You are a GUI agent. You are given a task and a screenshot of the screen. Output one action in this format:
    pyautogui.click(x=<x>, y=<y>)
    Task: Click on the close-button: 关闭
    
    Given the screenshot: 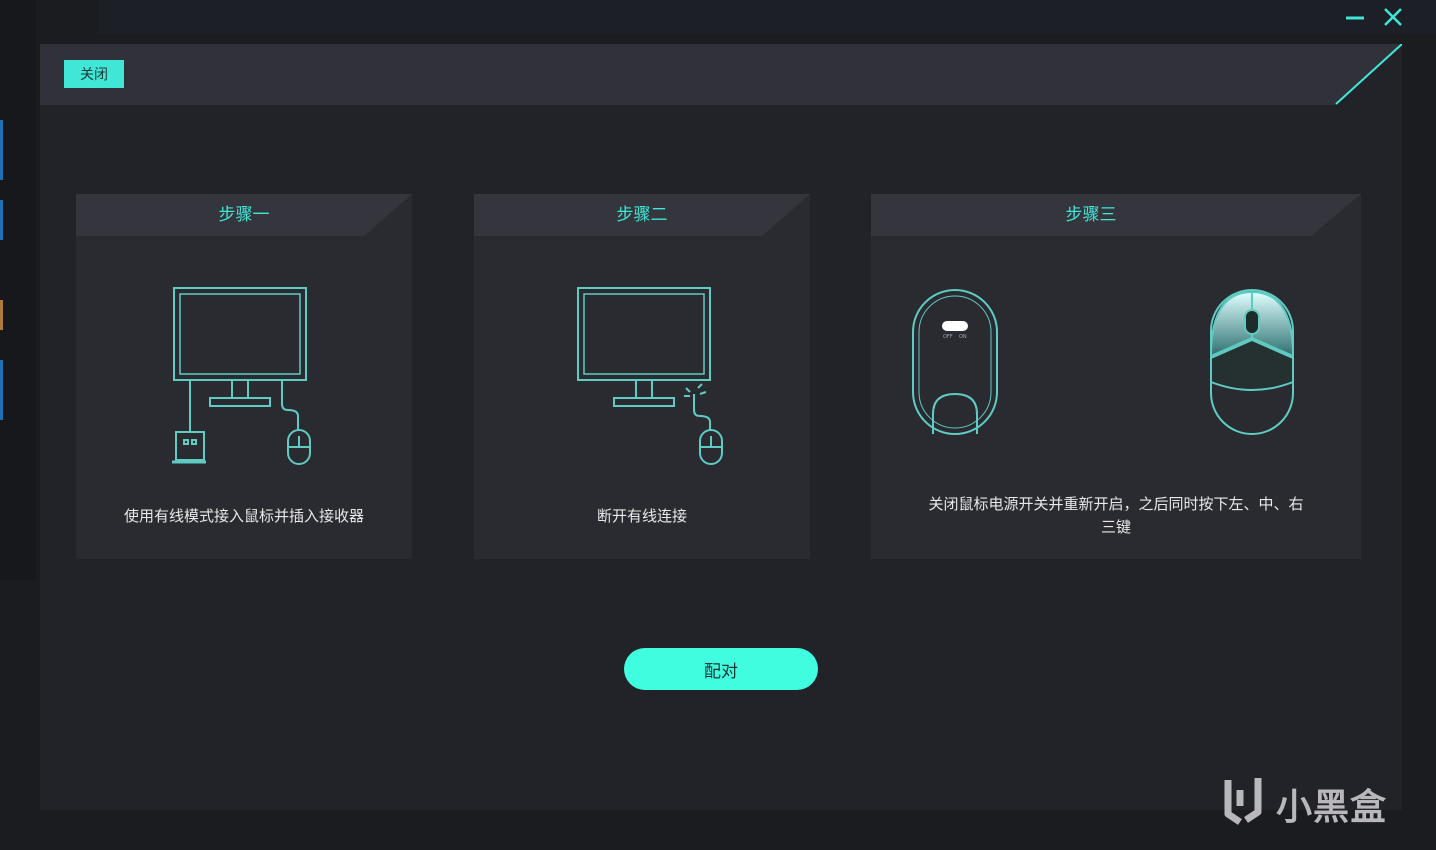 What is the action you would take?
    pyautogui.click(x=94, y=74)
    